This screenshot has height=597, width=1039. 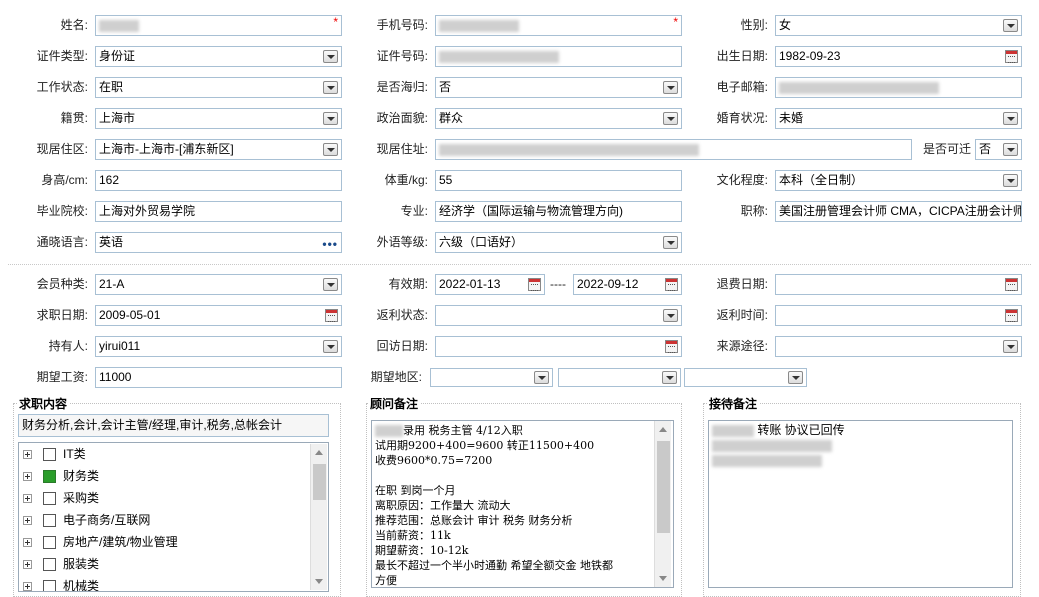 What do you see at coordinates (898, 25) in the screenshot?
I see `gender-select: 女` at bounding box center [898, 25].